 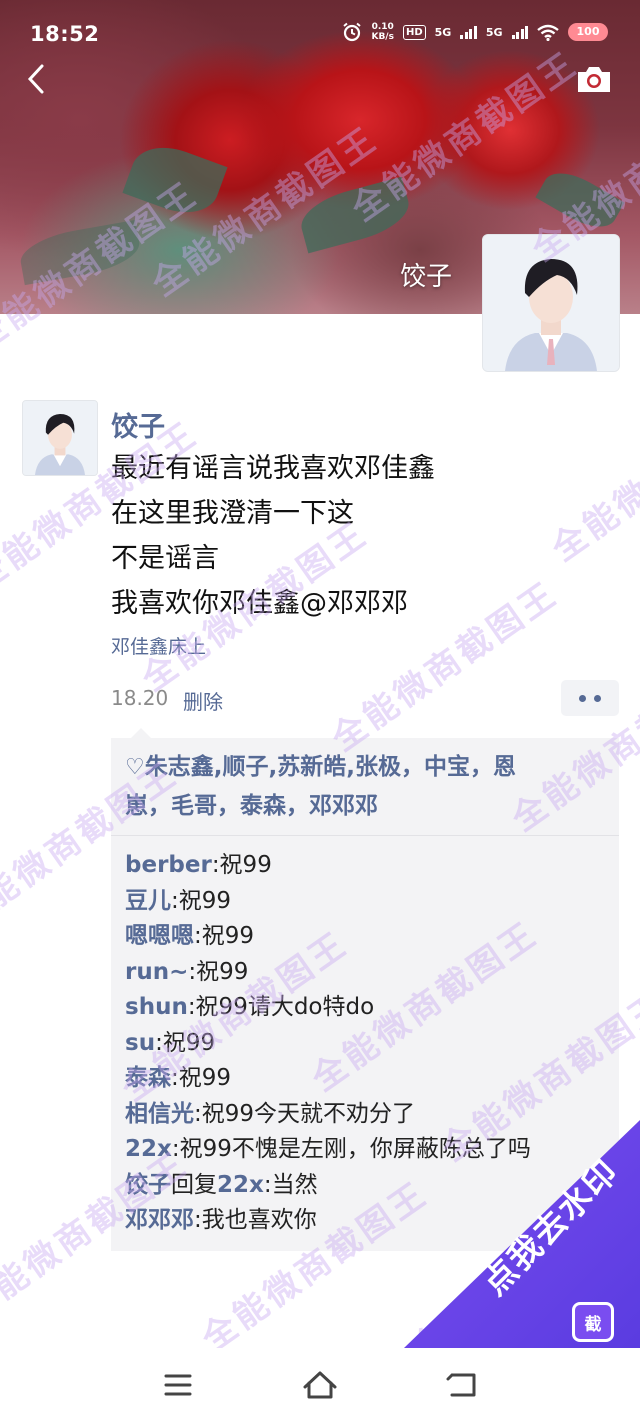 I want to click on net-speed-unit: KB/s, so click(x=382, y=37).